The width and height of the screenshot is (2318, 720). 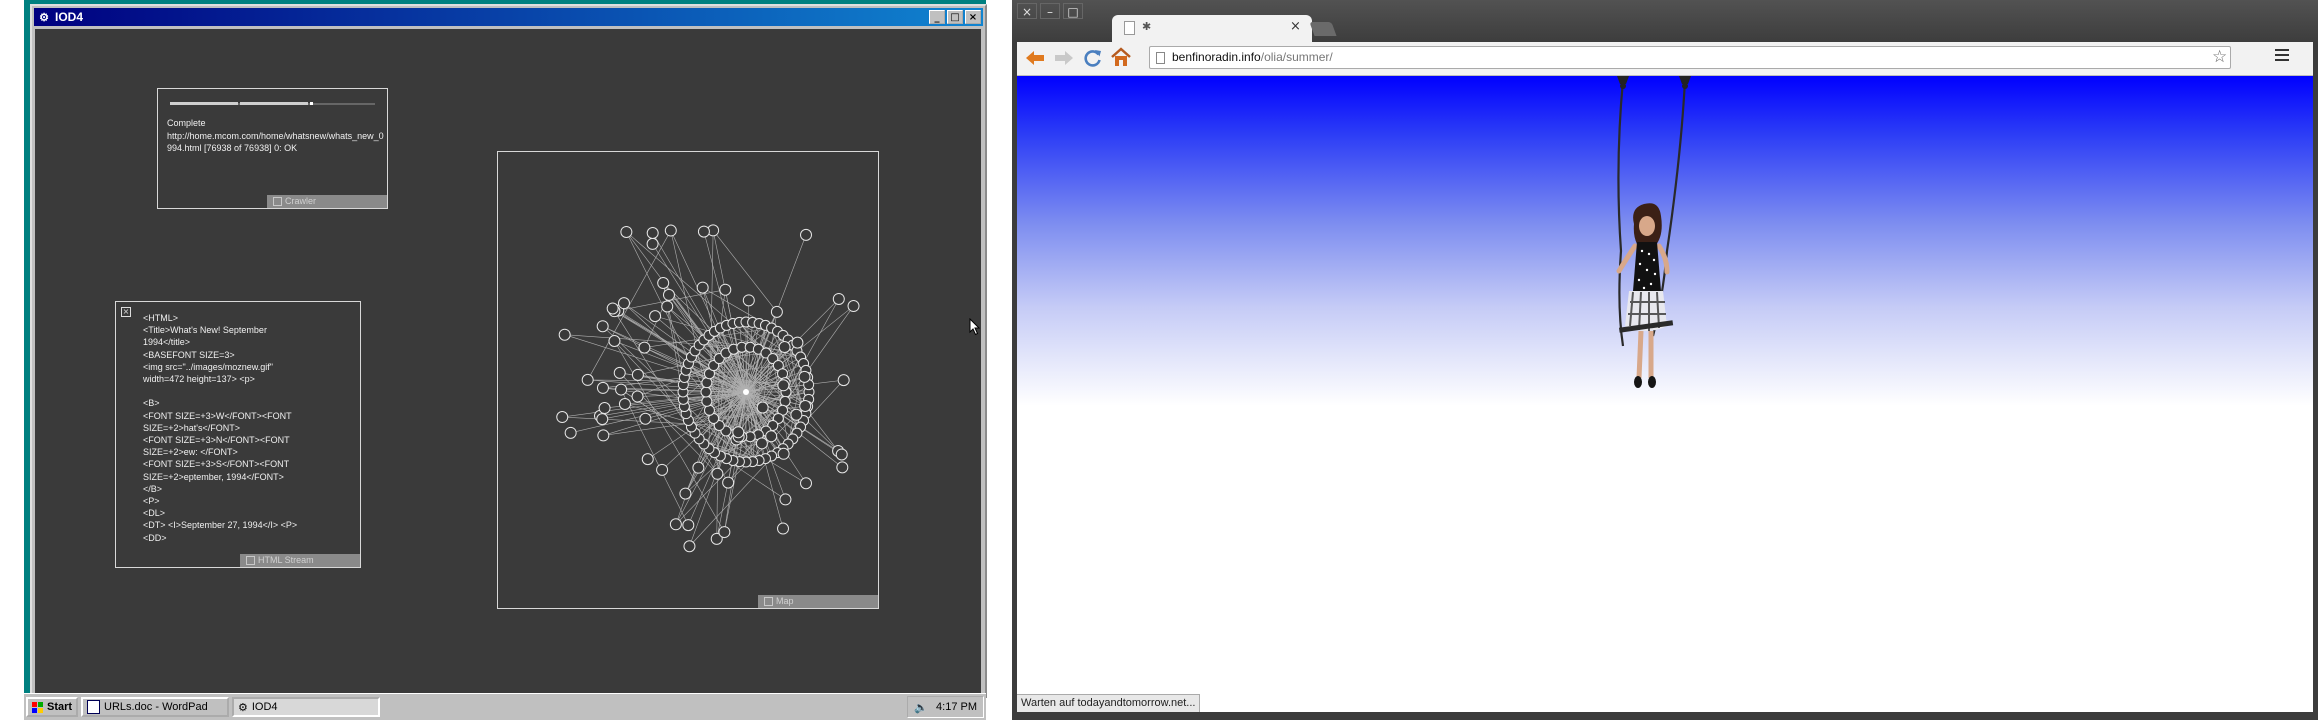 What do you see at coordinates (264, 707) in the screenshot?
I see `taskbar-item-label: IOD4` at bounding box center [264, 707].